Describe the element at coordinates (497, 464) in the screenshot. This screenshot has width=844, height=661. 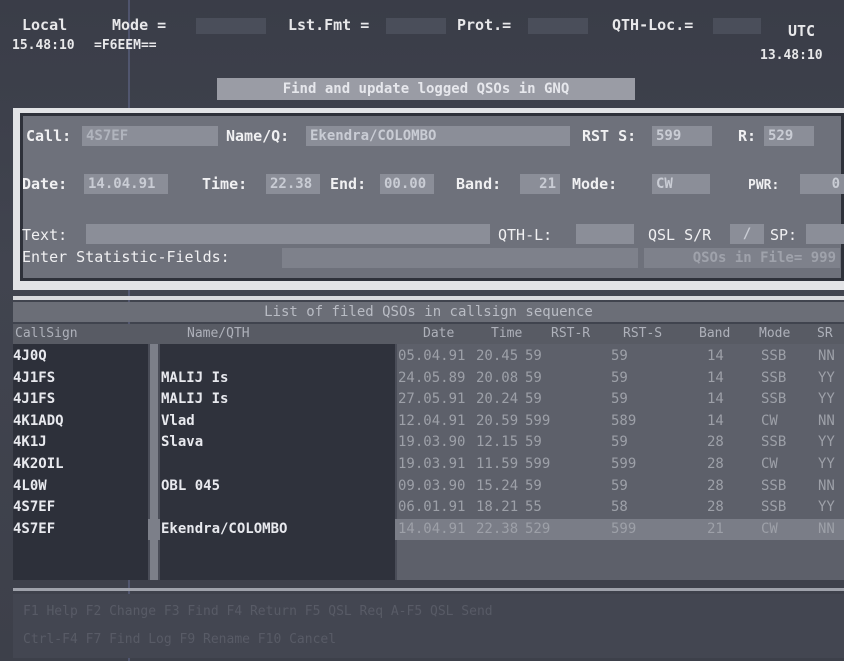
I see `row-time: 11.59` at that location.